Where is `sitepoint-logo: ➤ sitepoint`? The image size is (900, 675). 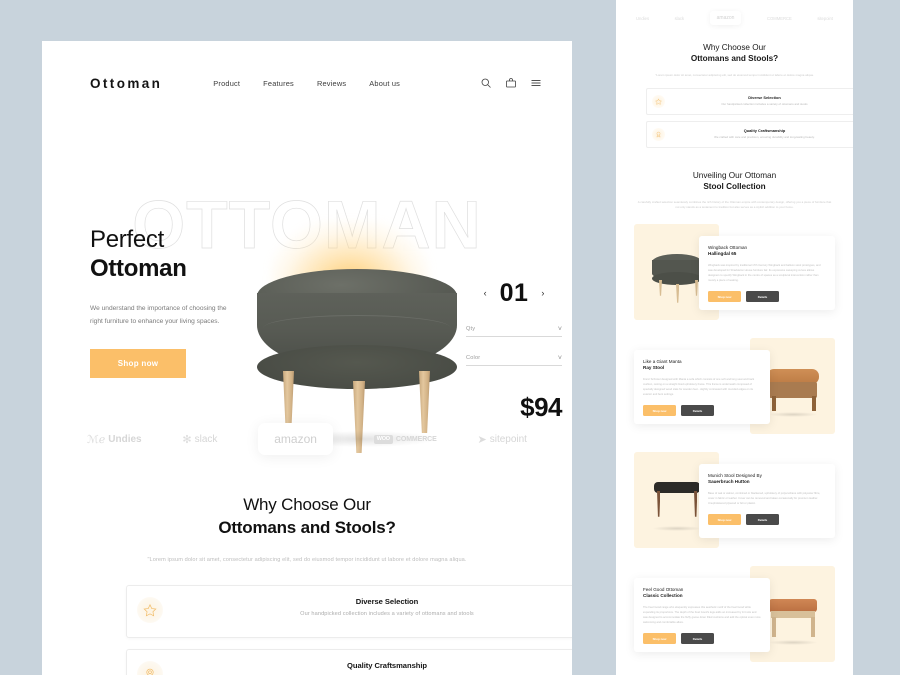
sitepoint-logo: ➤ sitepoint is located at coordinates (502, 439).